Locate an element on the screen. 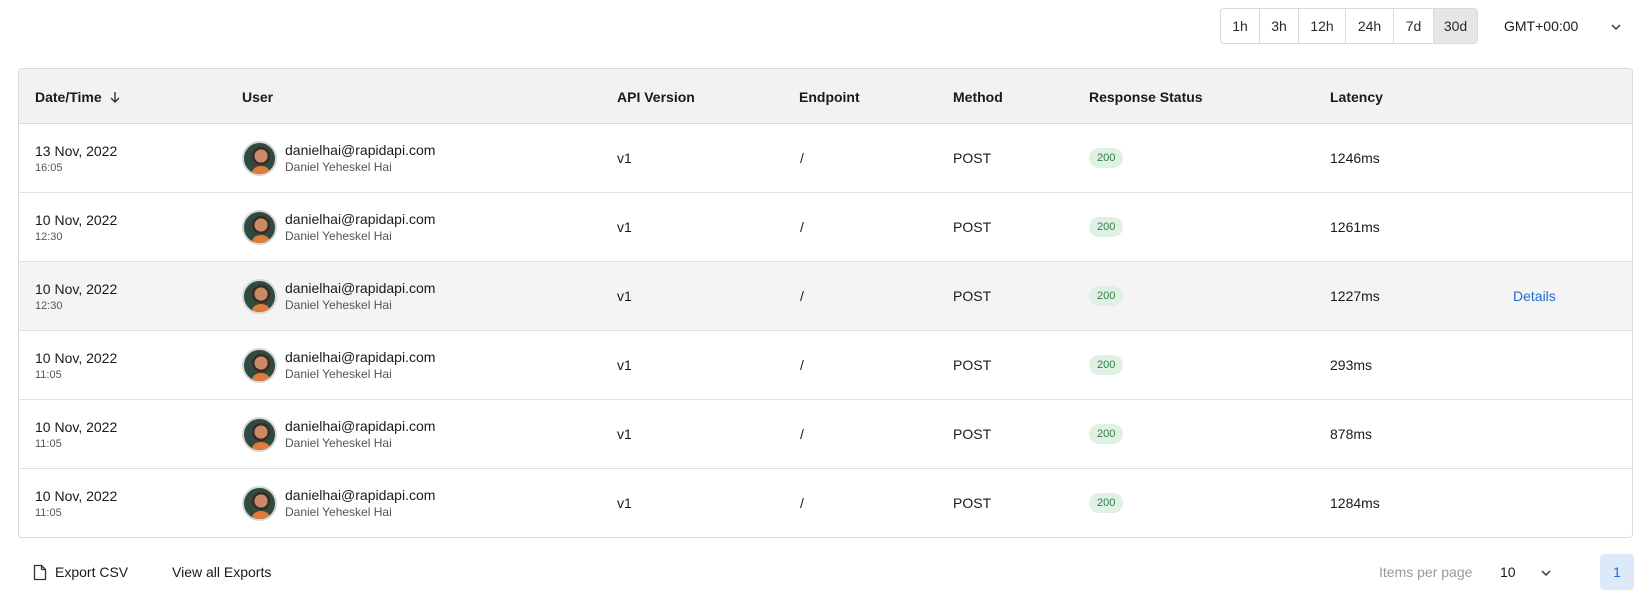 The height and width of the screenshot is (607, 1649). details-cell: Details is located at coordinates (1534, 296).